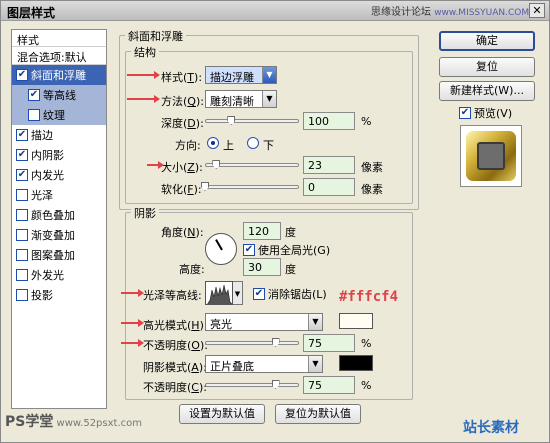 Image resolution: width=550 pixels, height=443 pixels. I want to click on angle-needle, so click(219, 245).